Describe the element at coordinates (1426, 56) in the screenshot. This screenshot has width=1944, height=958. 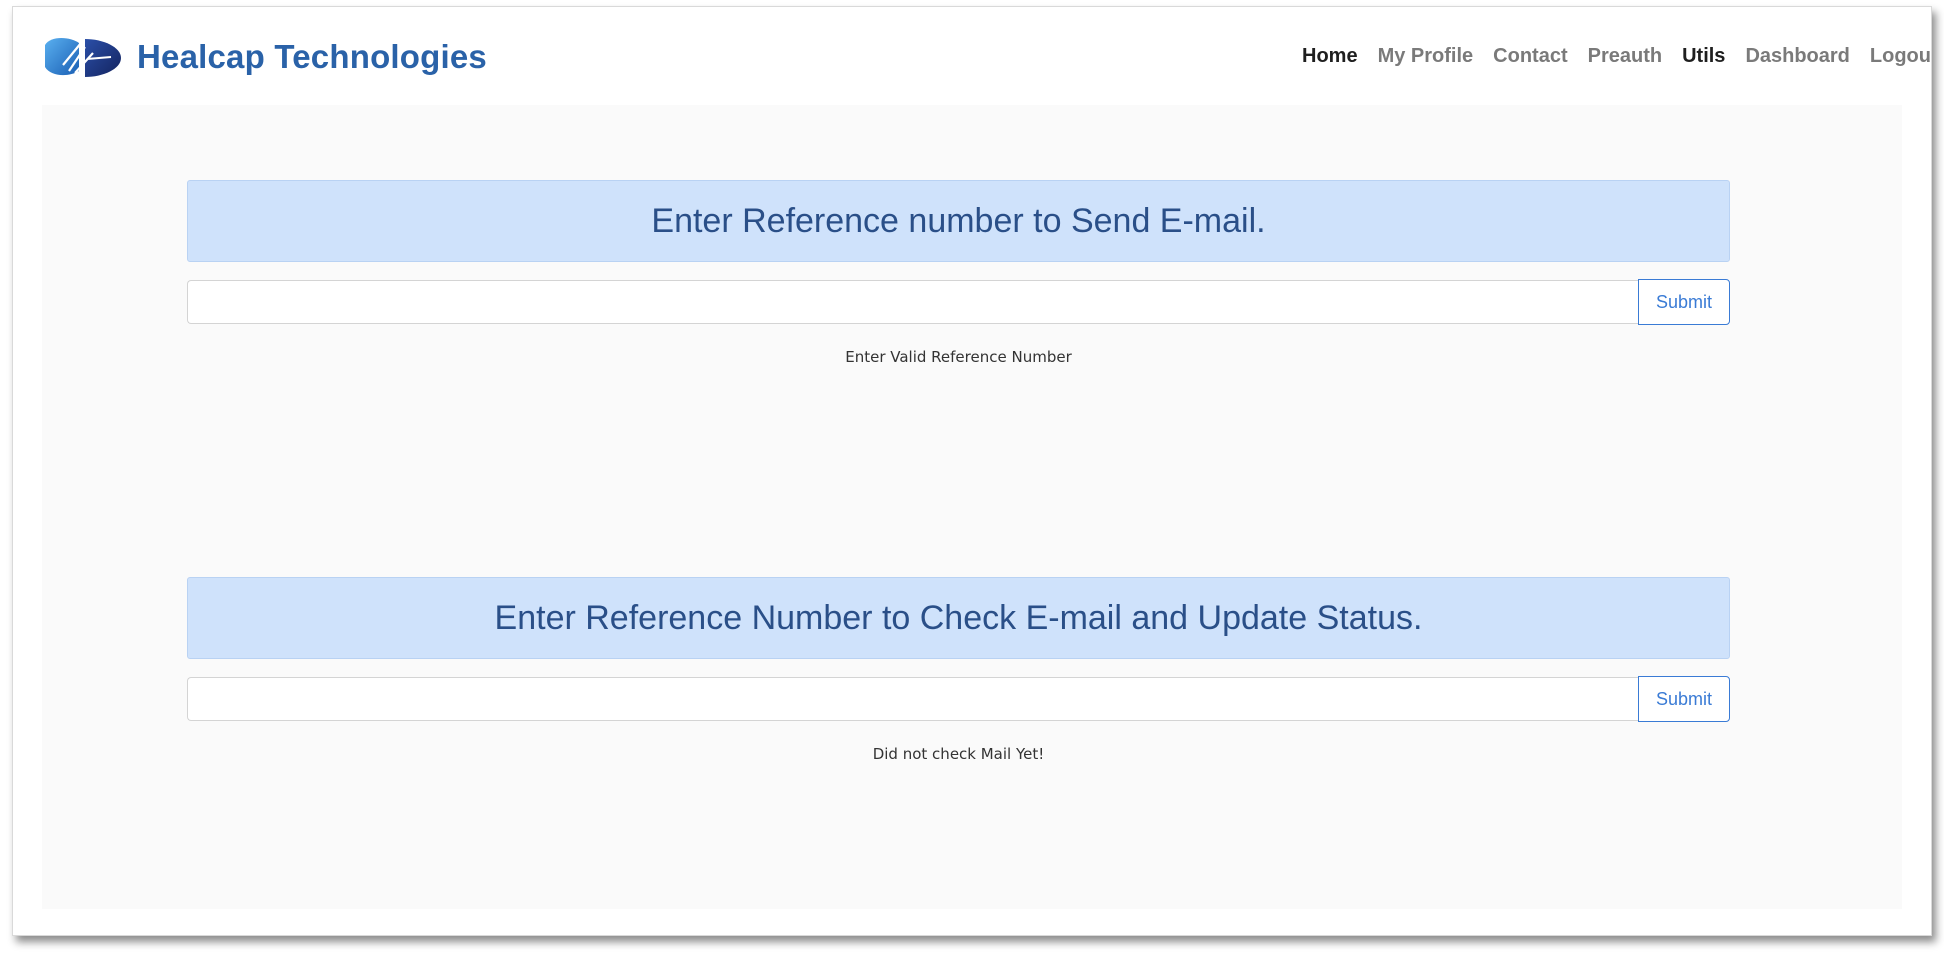
I see `nav-my-profile: My Profile` at that location.